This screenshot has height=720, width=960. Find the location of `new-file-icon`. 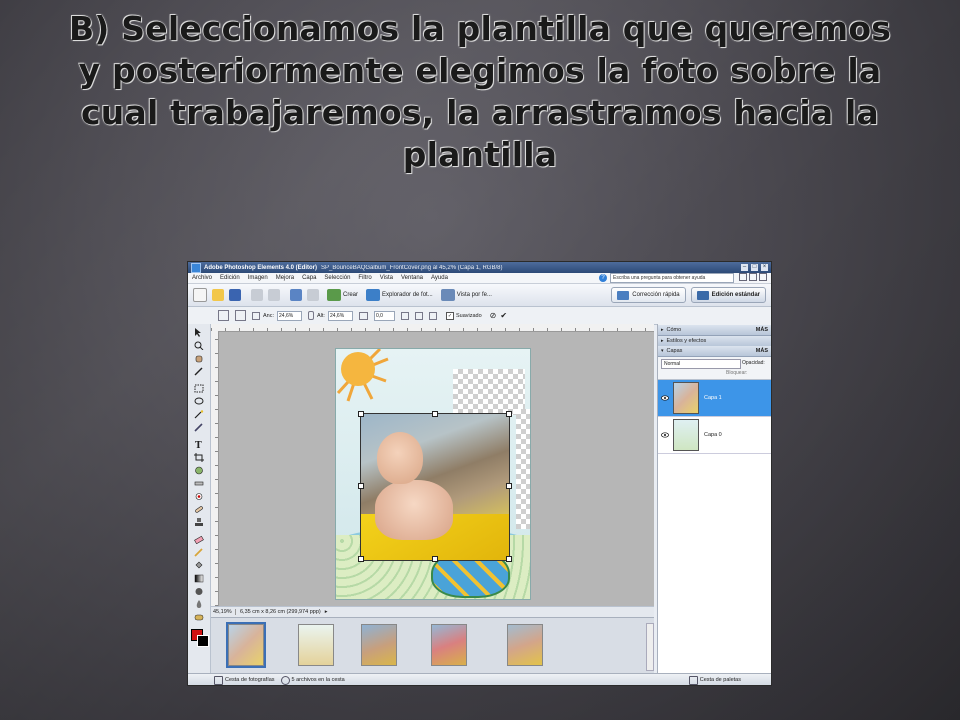

new-file-icon is located at coordinates (200, 295).